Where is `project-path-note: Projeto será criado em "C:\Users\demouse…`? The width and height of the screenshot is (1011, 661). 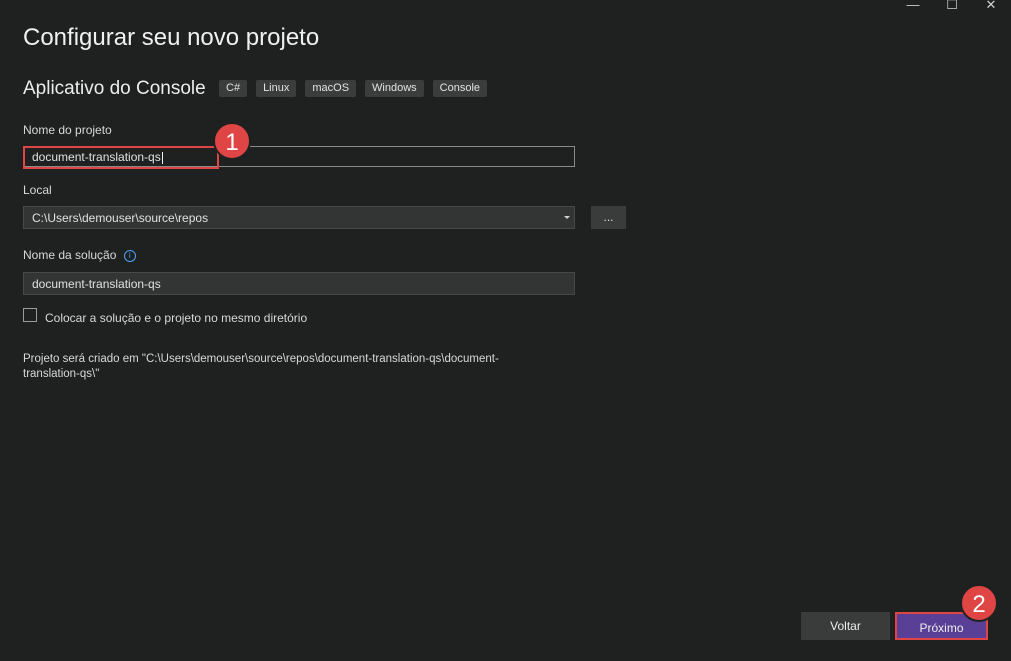 project-path-note: Projeto será criado em "C:\Users\demouse… is located at coordinates (261, 366).